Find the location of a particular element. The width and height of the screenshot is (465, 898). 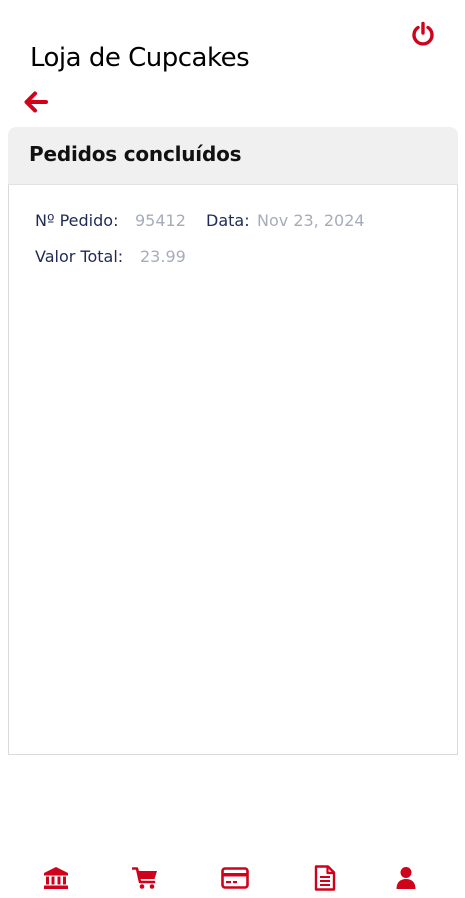

back-button is located at coordinates (36, 102).